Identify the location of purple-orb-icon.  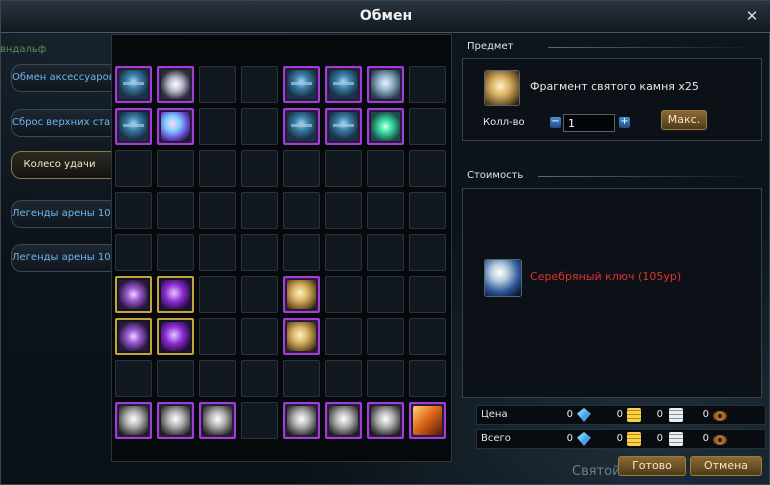
(175, 294).